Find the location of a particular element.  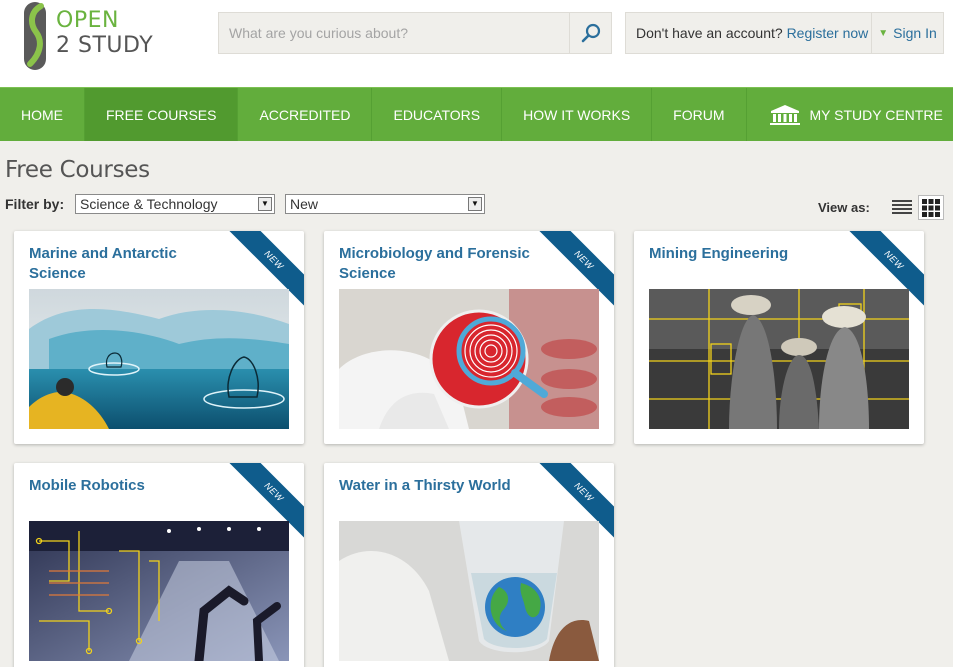

course-card-marine: Marine and Antarctic Science NEW is located at coordinates (159, 337).